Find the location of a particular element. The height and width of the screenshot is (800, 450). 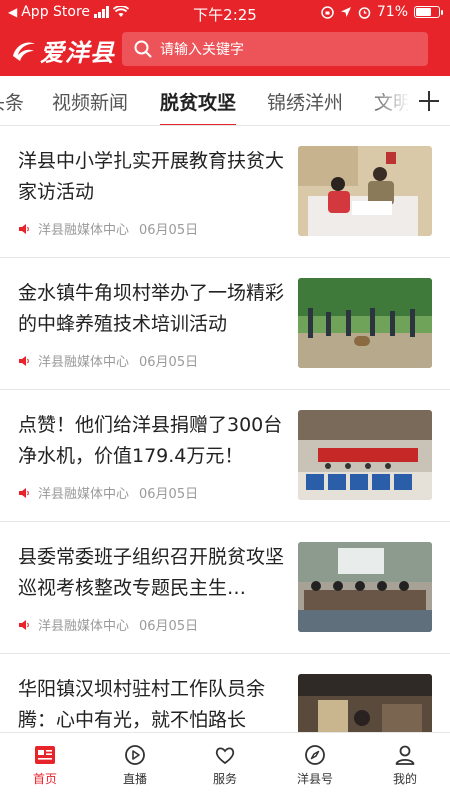

news-title: 点赞！他们给洋县捐赠了300台净水机，价值179.4万元！ is located at coordinates (150, 440).